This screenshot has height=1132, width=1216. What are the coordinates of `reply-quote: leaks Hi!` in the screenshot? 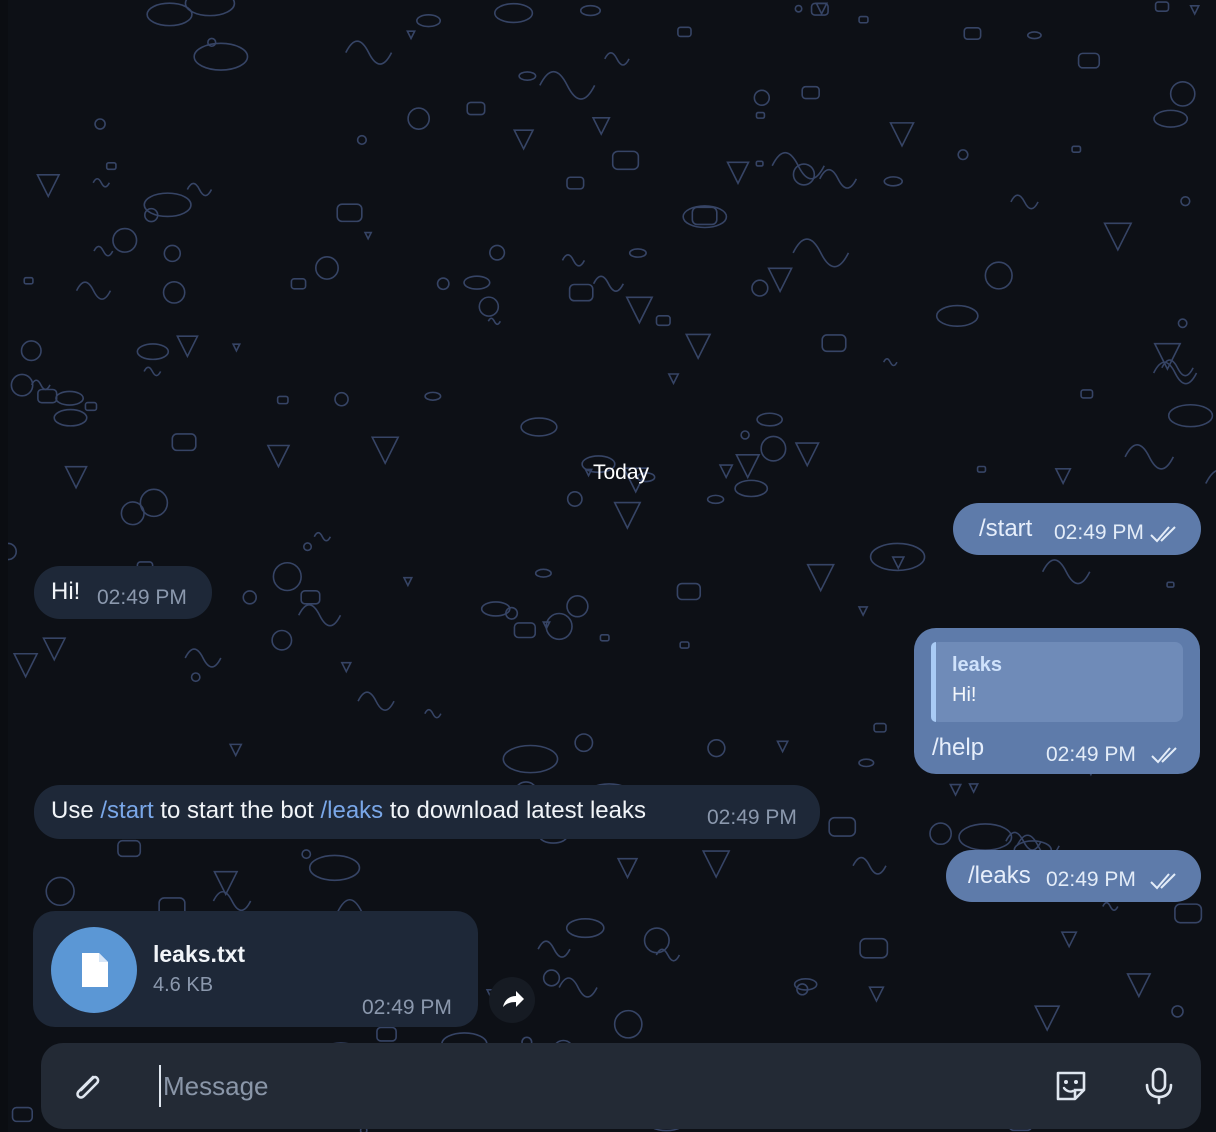 It's located at (1057, 682).